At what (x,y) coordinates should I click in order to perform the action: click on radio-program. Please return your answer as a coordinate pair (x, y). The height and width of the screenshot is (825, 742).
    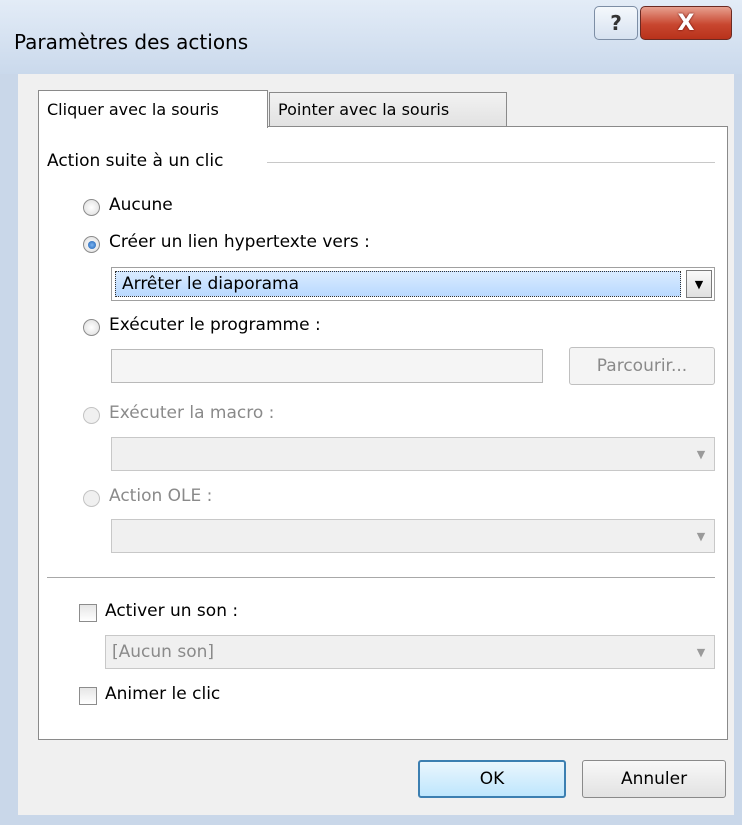
    Looking at the image, I should click on (91, 327).